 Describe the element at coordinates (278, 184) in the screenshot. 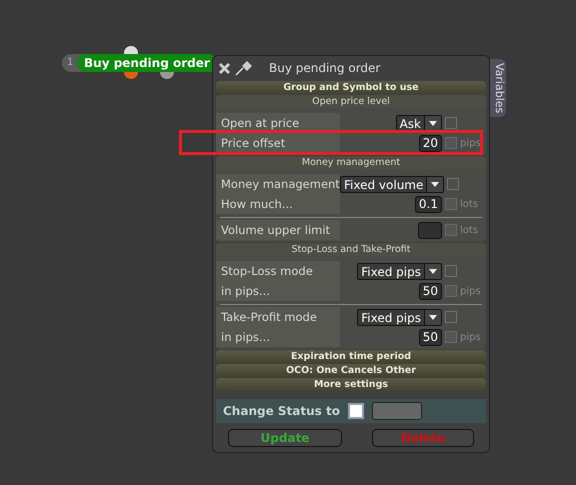

I see `field-label: Money management` at that location.